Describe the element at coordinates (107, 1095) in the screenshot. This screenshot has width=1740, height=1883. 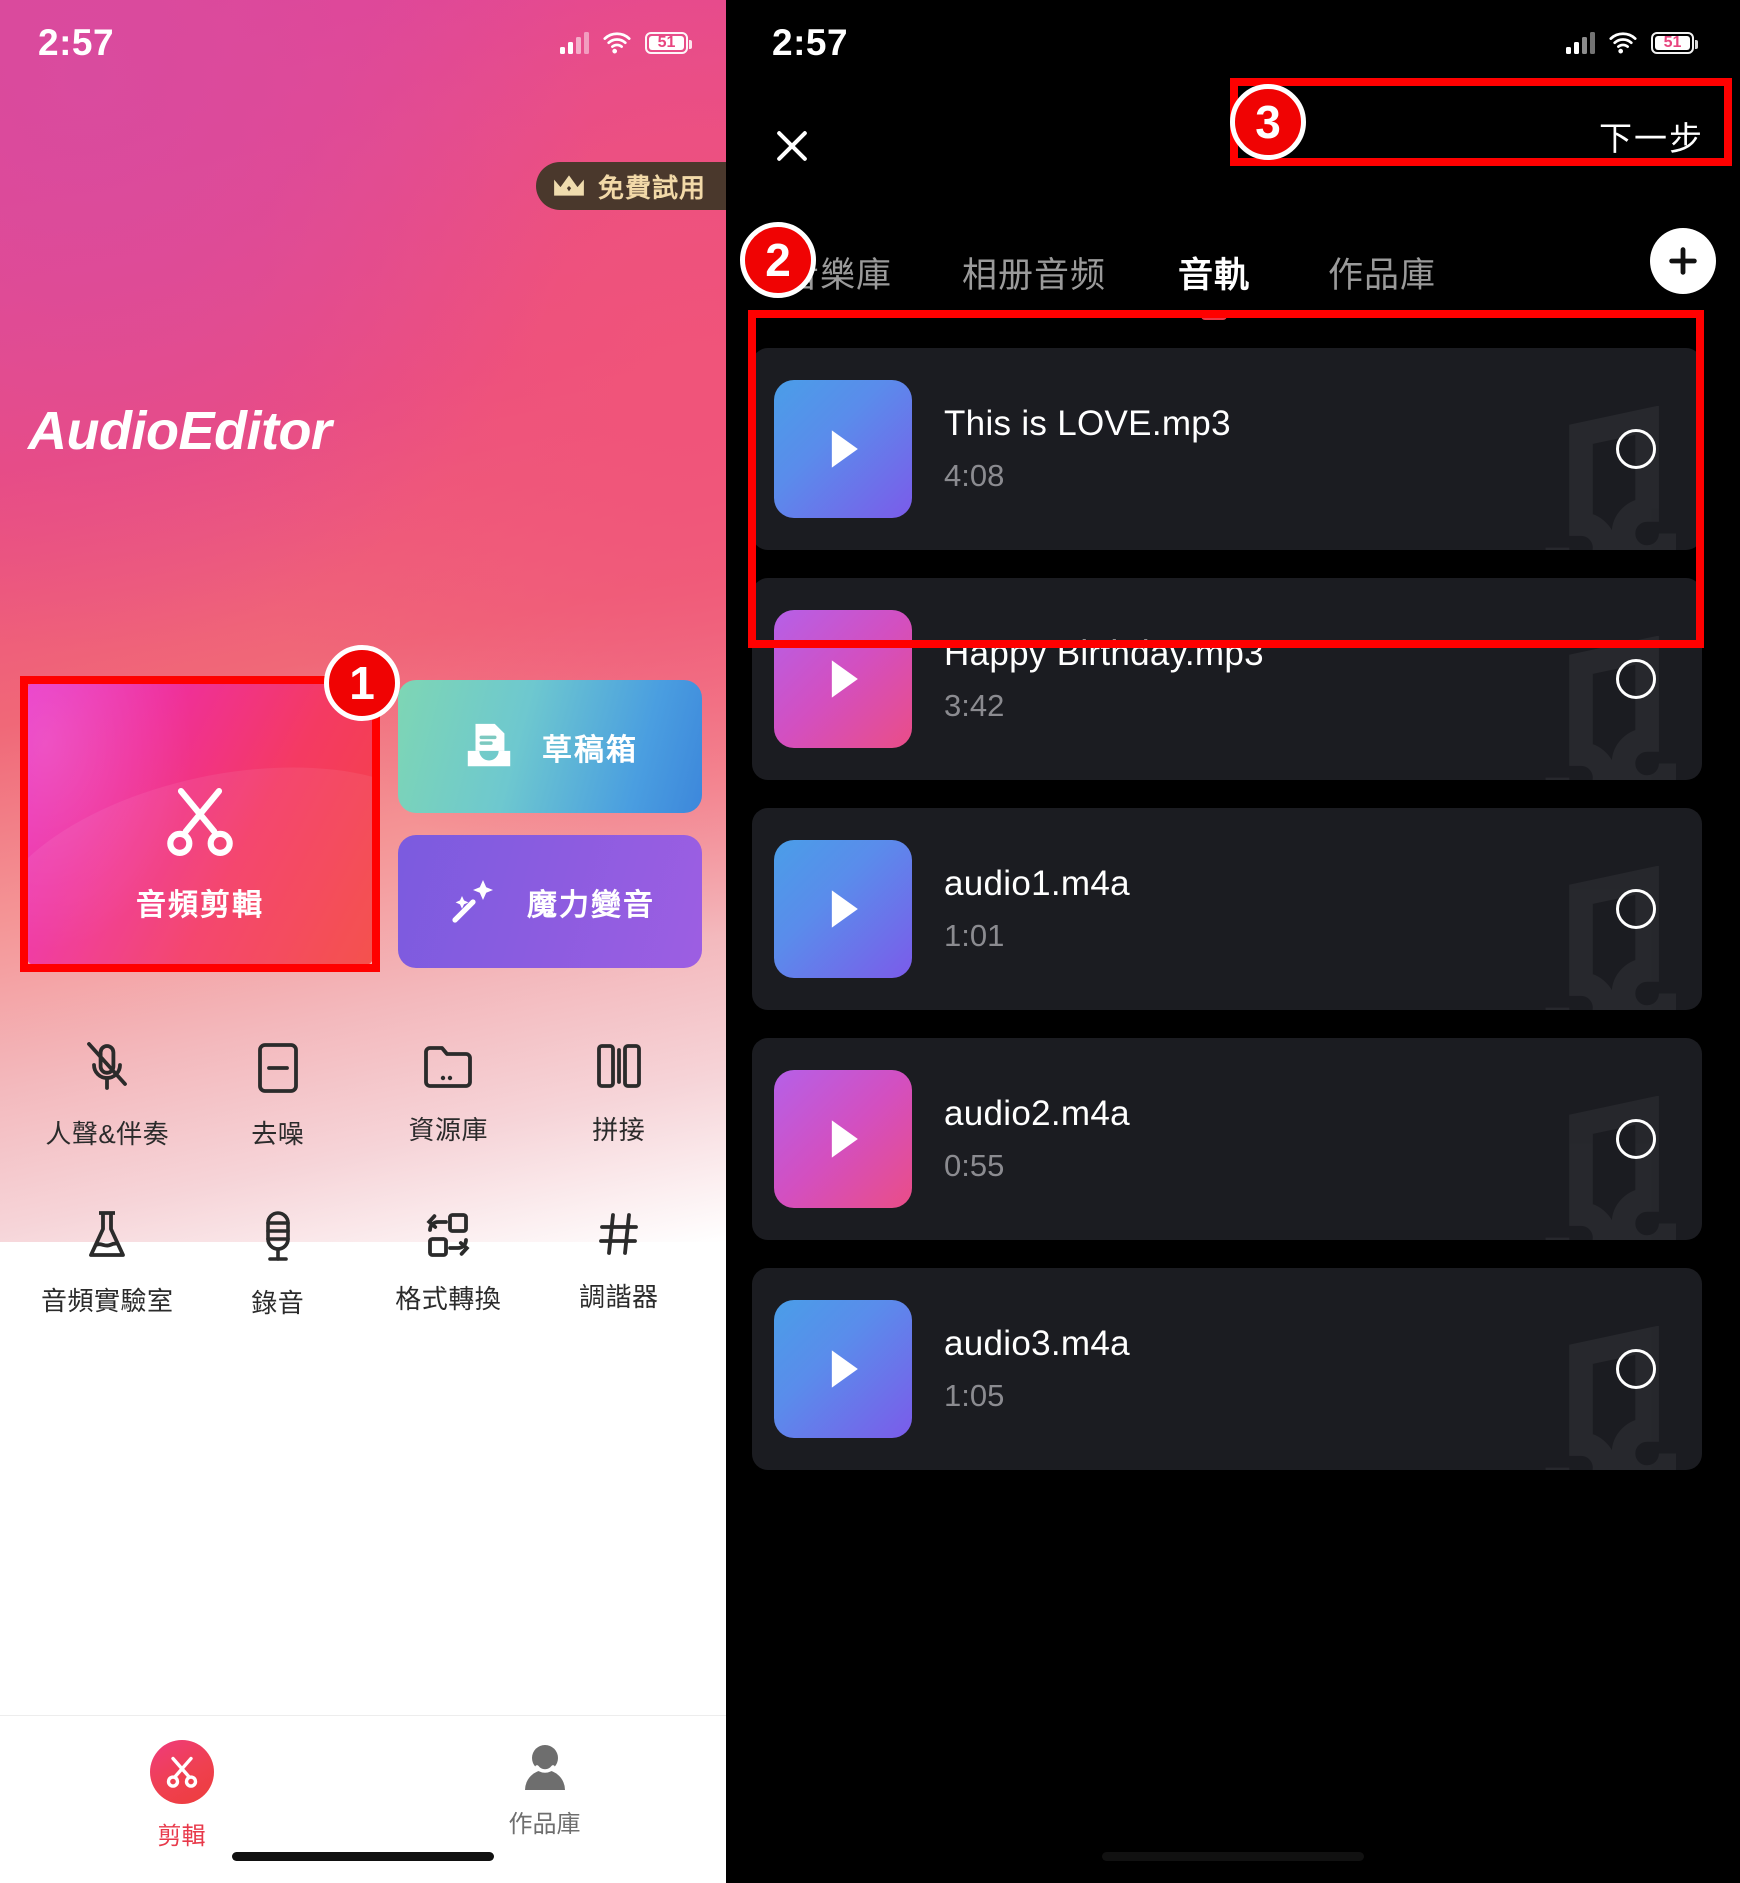
I see `tool-vocal-accompaniment: 人聲&伴奏` at that location.